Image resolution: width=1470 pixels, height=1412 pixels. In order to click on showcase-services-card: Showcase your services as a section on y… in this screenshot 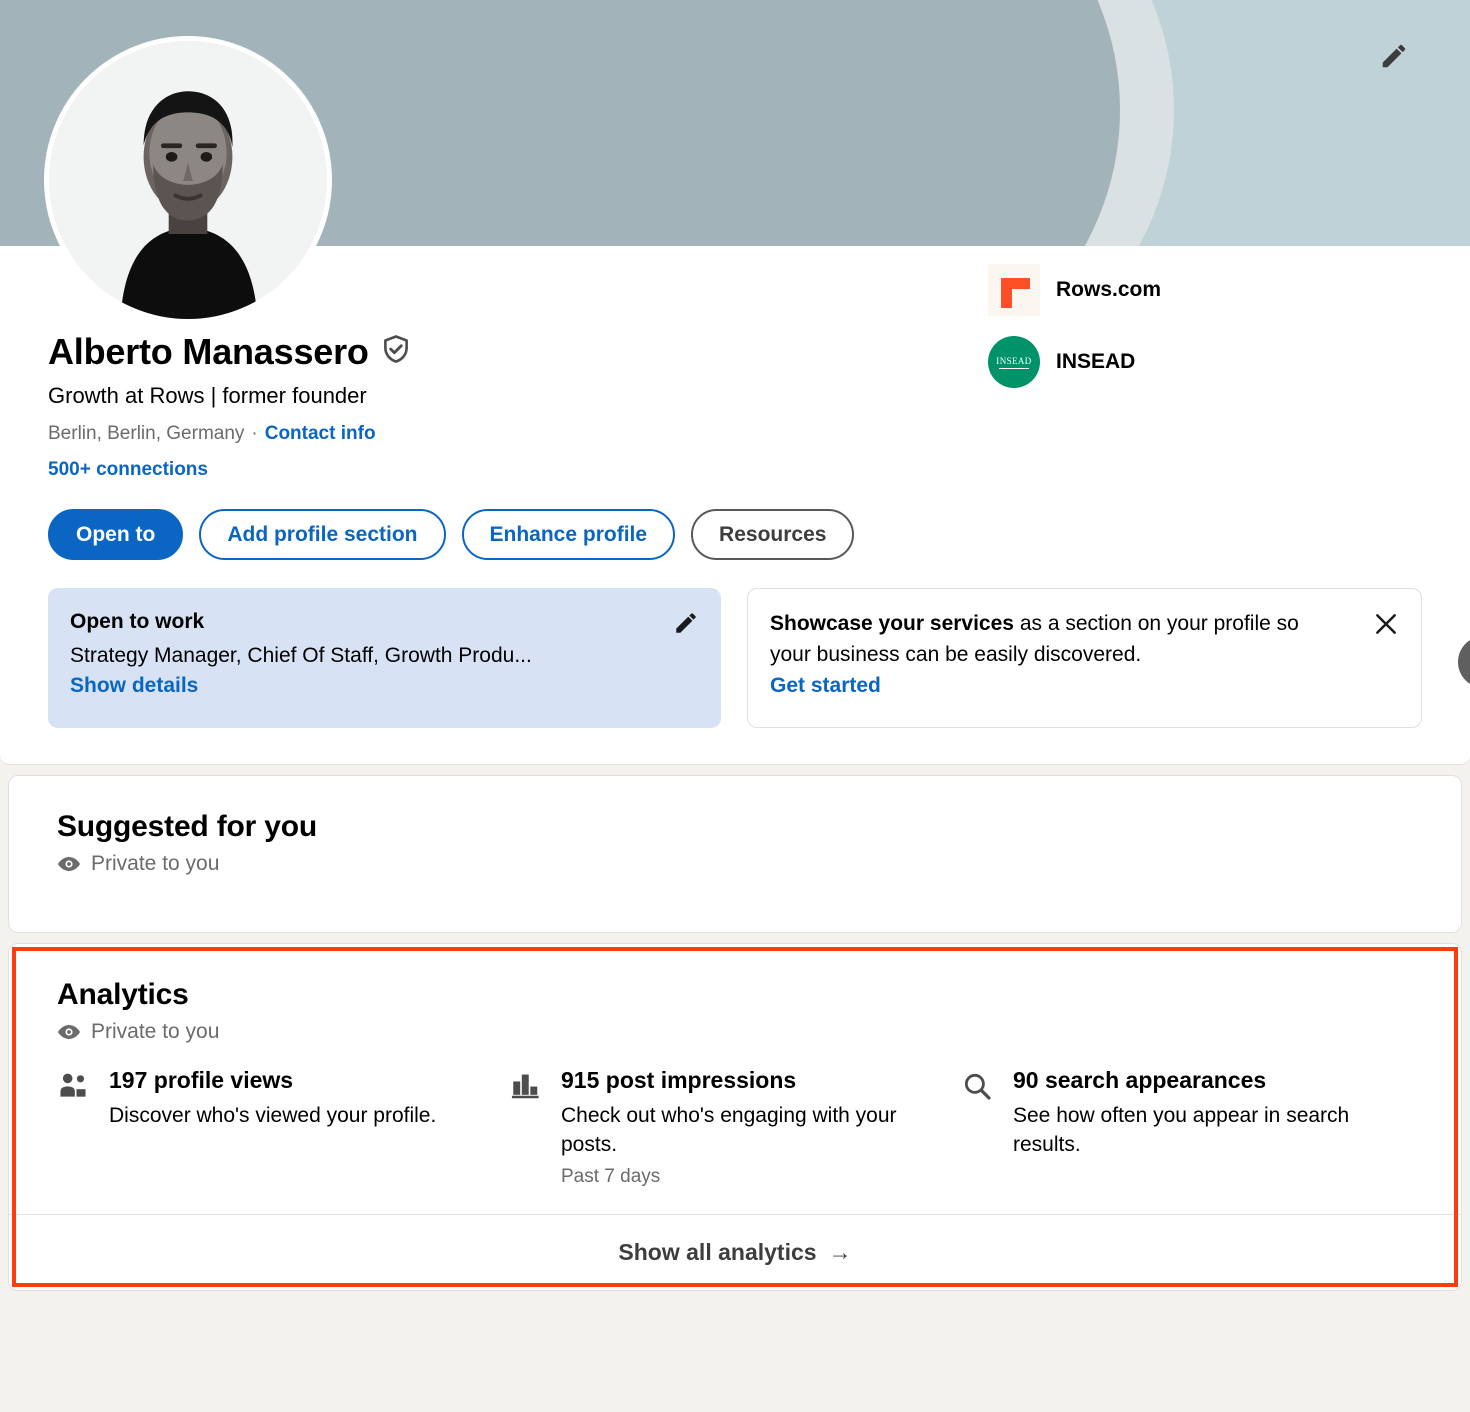, I will do `click(1084, 658)`.